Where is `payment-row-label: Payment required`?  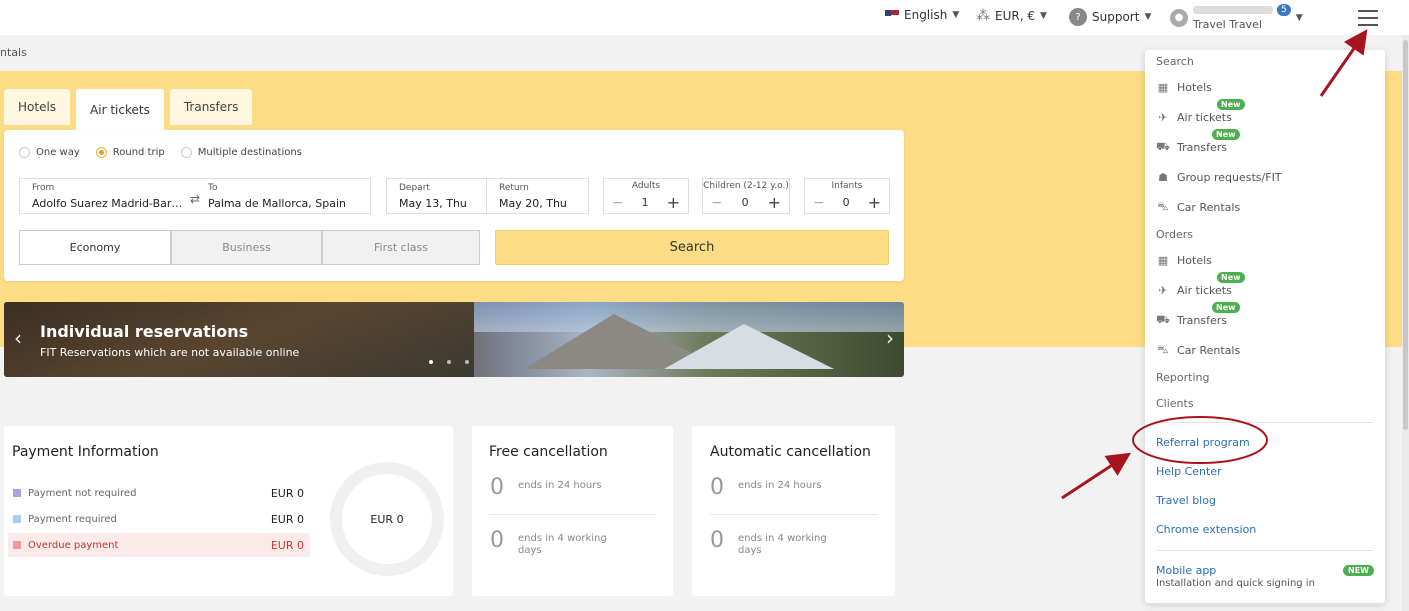
payment-row-label: Payment required is located at coordinates (72, 519).